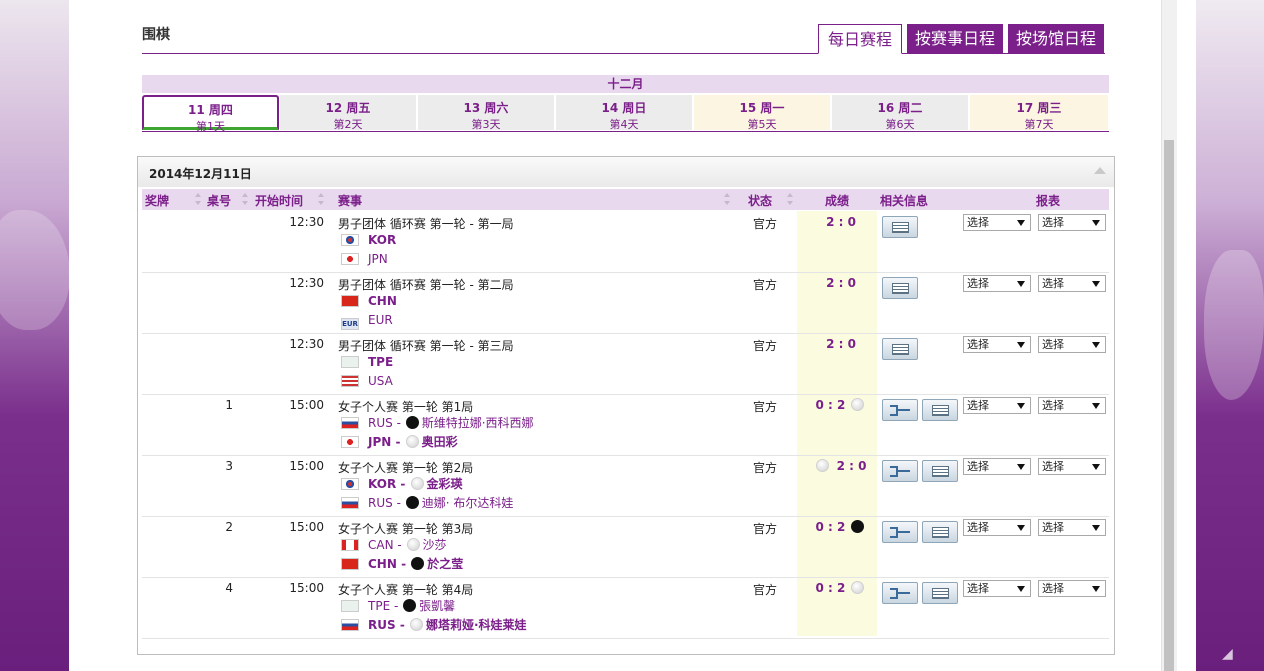  I want to click on scrollbar, so click(1169, 335).